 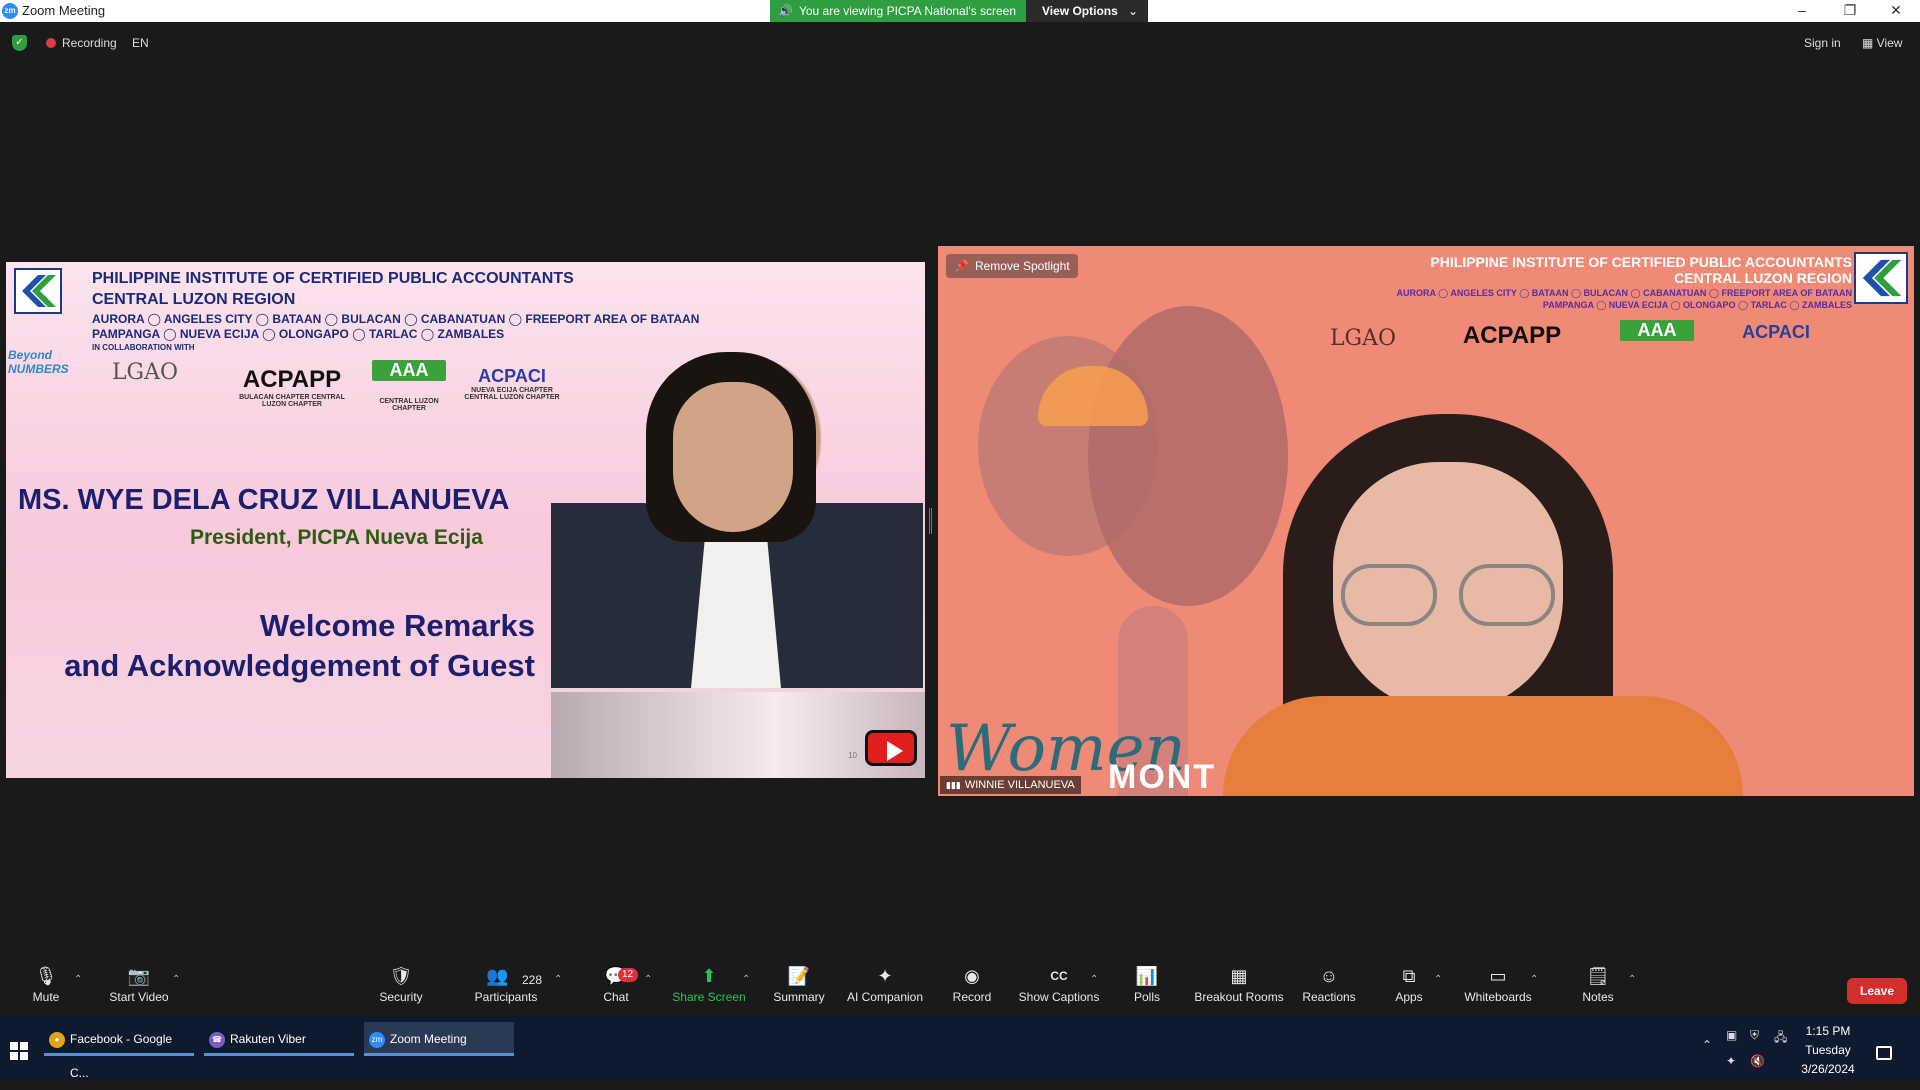 I want to click on breakout-rooms-button: ▦ Breakout Rooms, so click(x=1239, y=988).